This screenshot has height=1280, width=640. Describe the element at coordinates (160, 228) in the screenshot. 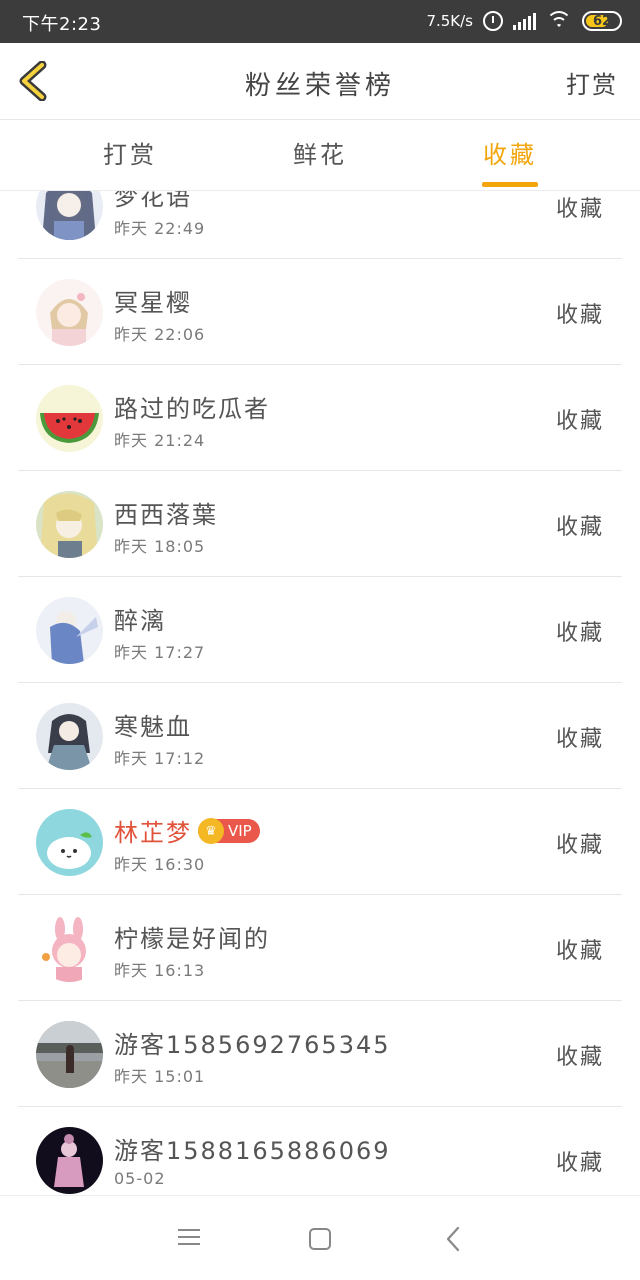

I see `favorite-time: 昨天 22:49` at that location.